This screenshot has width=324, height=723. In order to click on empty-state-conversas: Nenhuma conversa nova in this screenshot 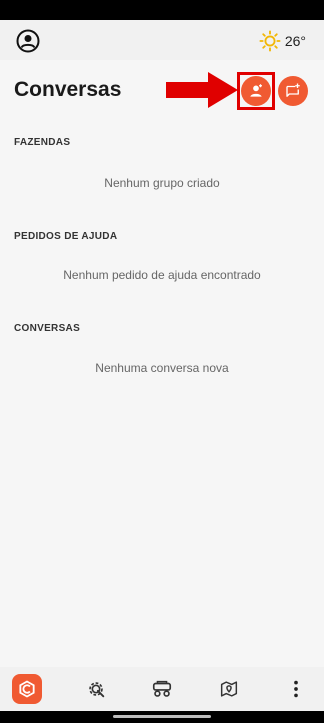, I will do `click(162, 368)`.